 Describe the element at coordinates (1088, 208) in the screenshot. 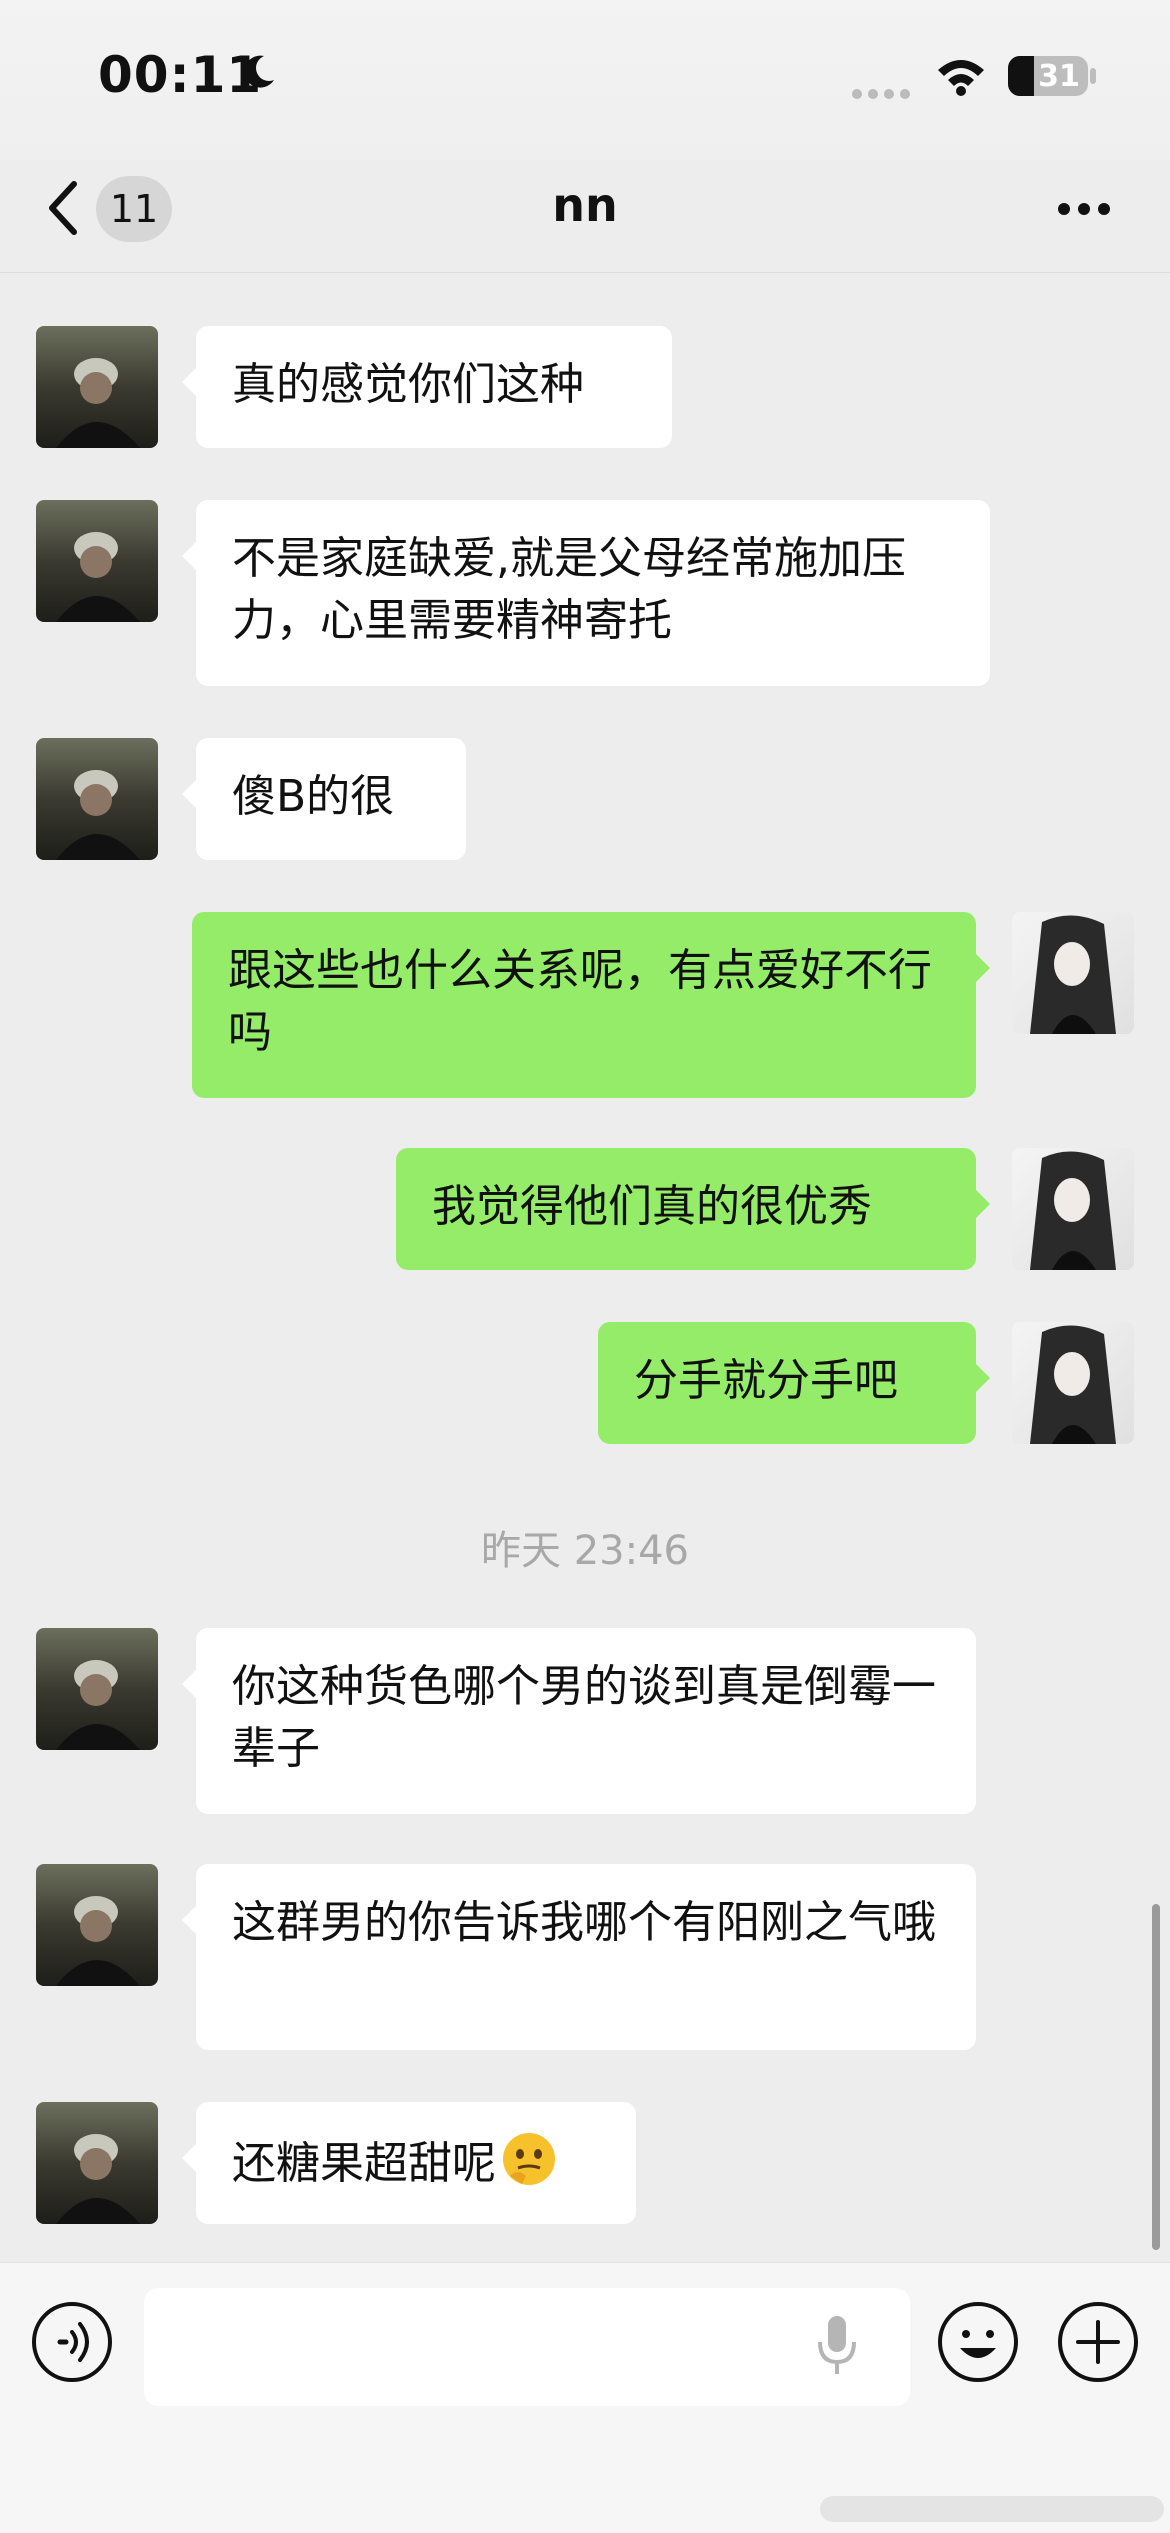

I see `more-icon` at that location.